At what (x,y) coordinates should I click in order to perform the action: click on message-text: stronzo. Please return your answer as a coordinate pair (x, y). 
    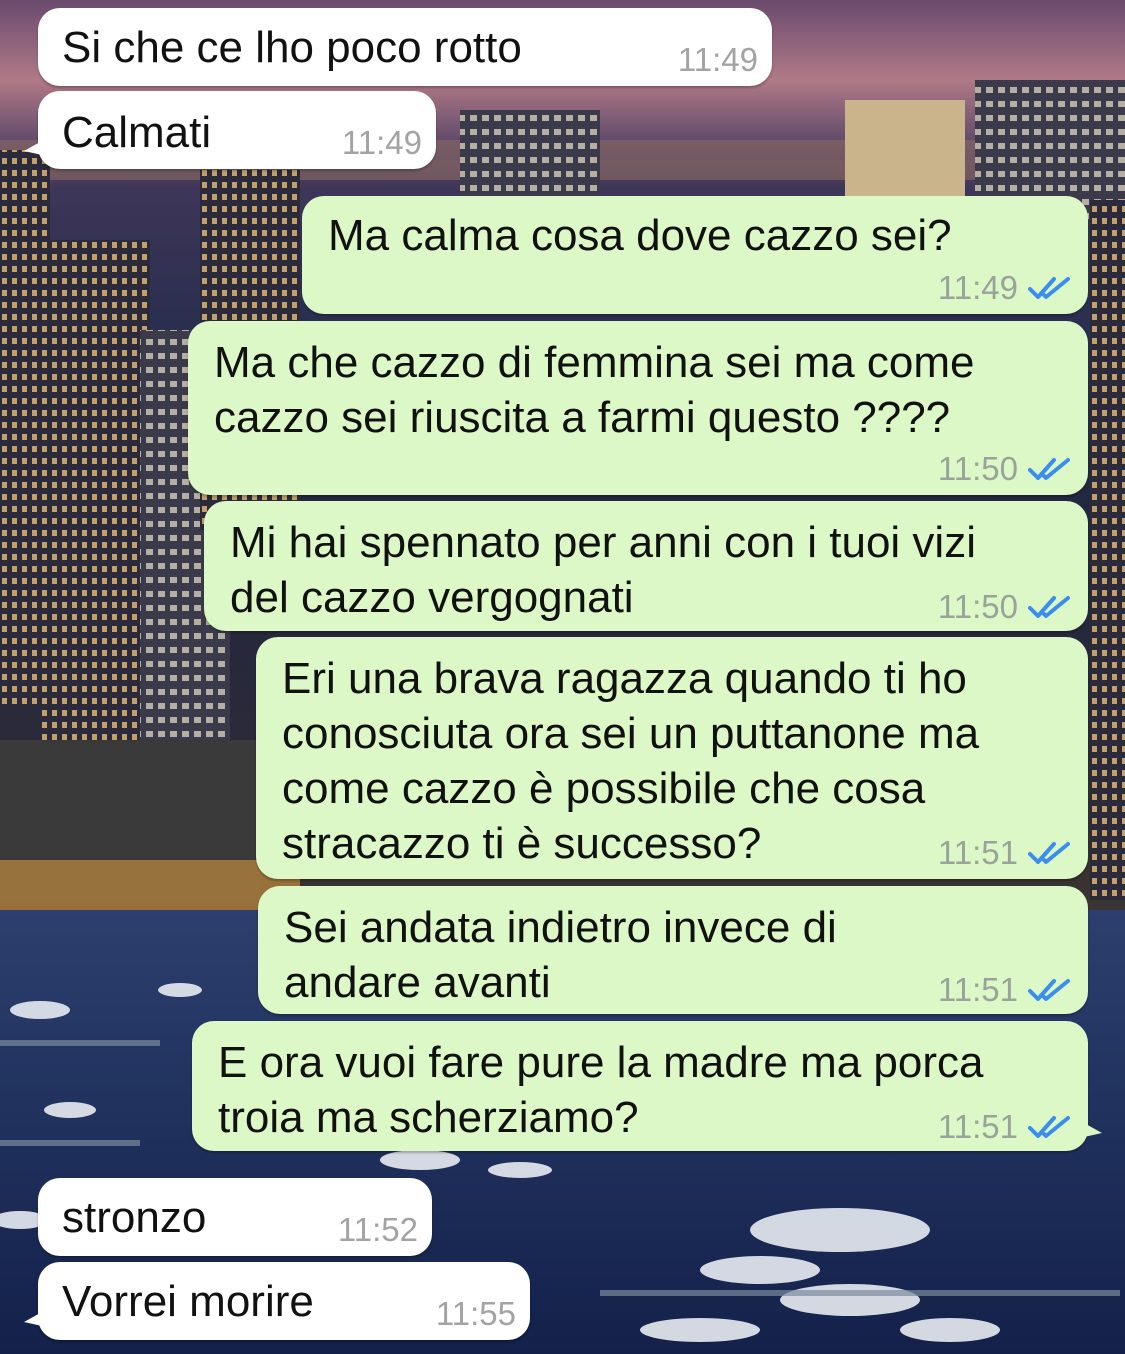
    Looking at the image, I should click on (134, 1217).